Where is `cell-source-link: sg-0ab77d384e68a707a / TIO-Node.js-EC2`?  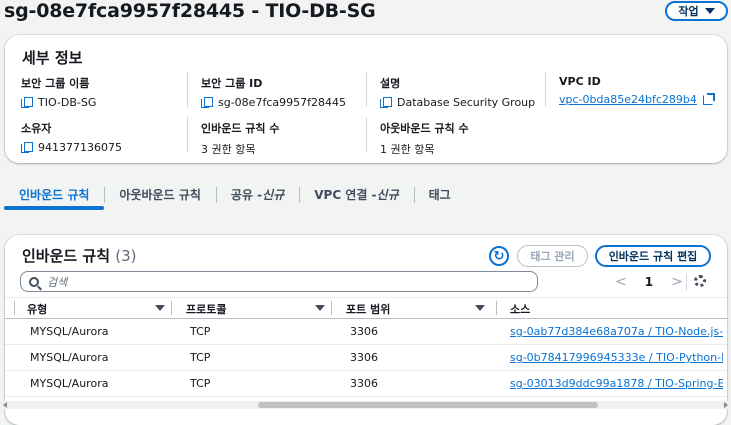
cell-source-link: sg-0ab77d384e68a707a / TIO-Node.js-EC2 is located at coordinates (616, 331).